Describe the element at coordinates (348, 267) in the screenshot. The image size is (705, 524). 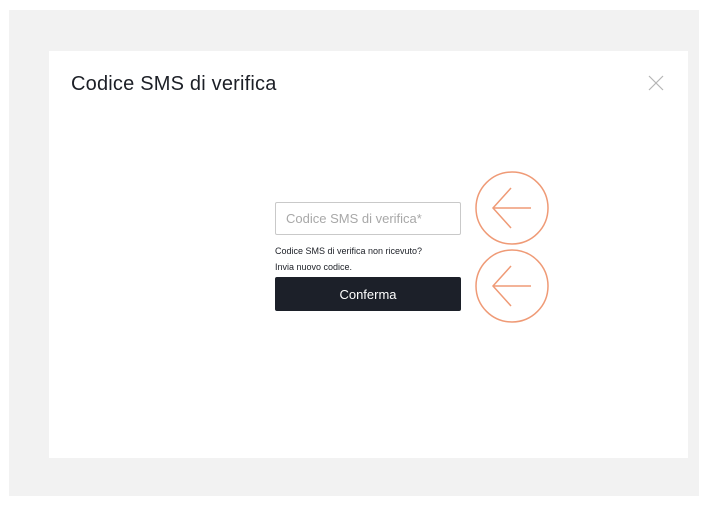
I see `resend-code-link: Invia nuovo codice.` at that location.